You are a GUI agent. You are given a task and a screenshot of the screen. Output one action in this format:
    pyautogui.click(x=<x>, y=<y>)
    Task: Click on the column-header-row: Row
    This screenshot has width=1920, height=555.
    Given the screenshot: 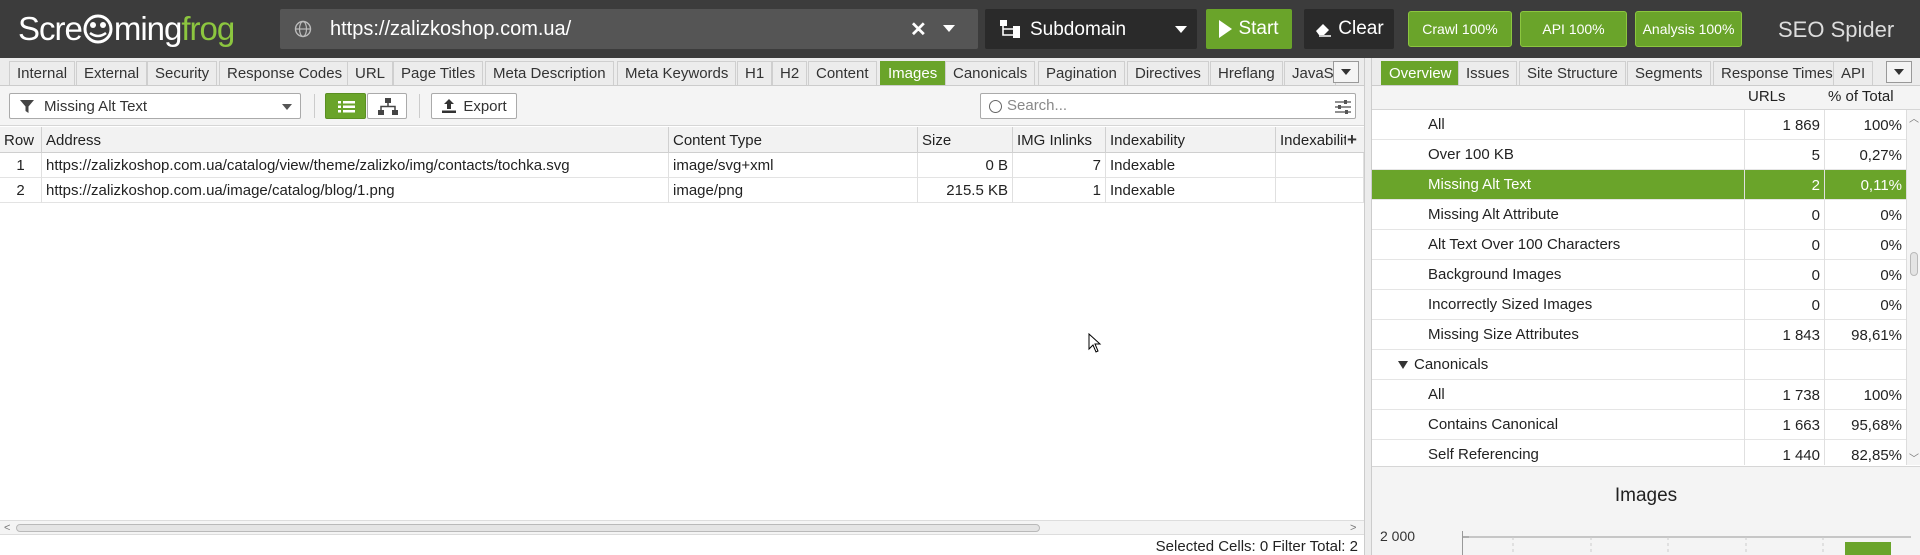 What is the action you would take?
    pyautogui.click(x=21, y=140)
    